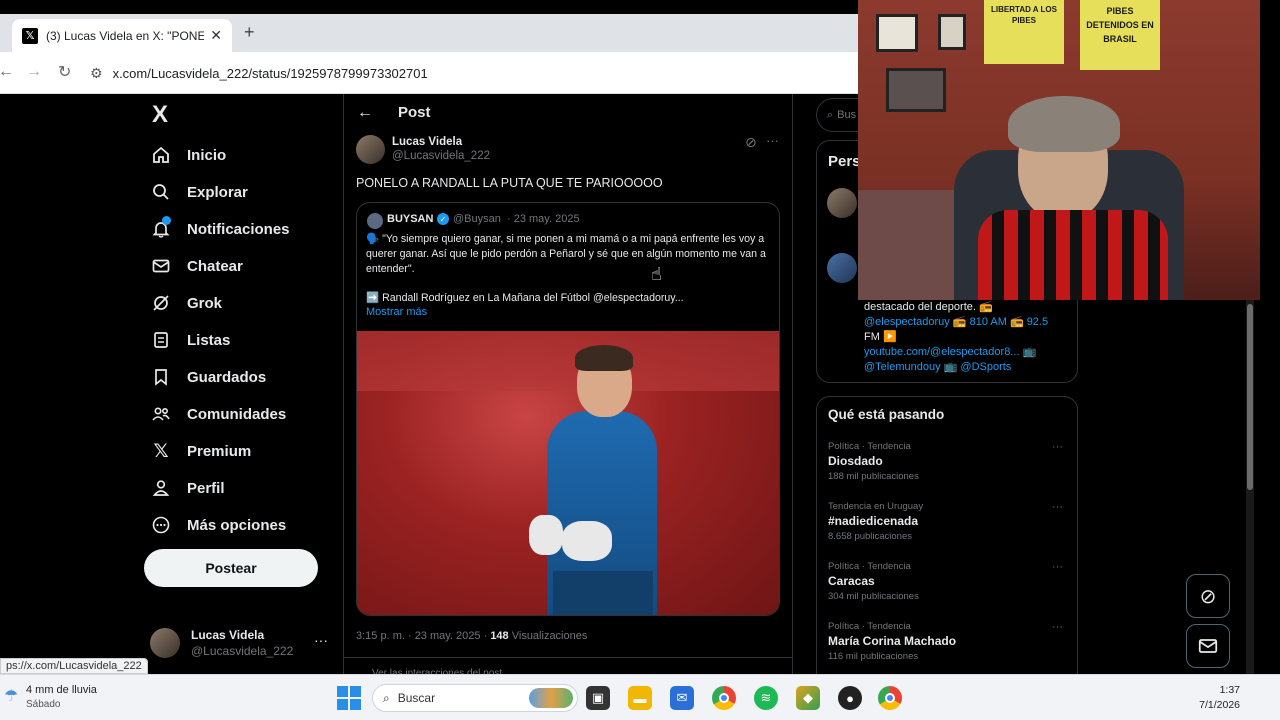 Image resolution: width=1280 pixels, height=720 pixels. Describe the element at coordinates (1064, 124) in the screenshot. I see `streamer-hair` at that location.